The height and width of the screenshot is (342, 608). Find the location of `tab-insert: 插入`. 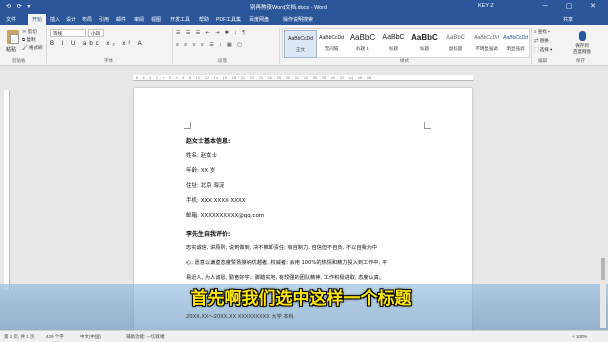

tab-insert: 插入 is located at coordinates (55, 19).